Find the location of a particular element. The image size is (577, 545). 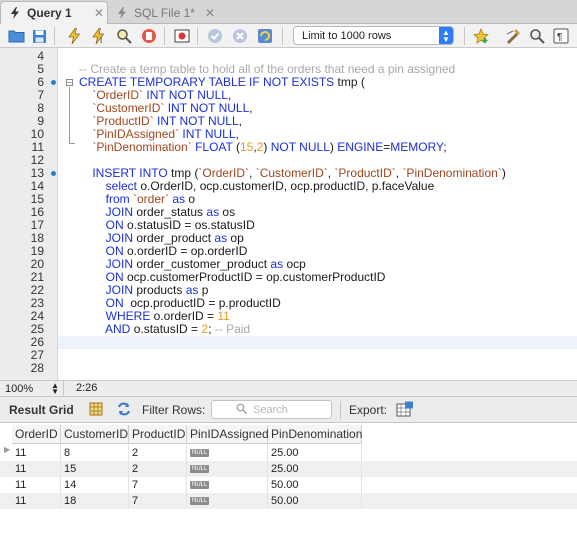

grid-view-icon is located at coordinates (96, 410).